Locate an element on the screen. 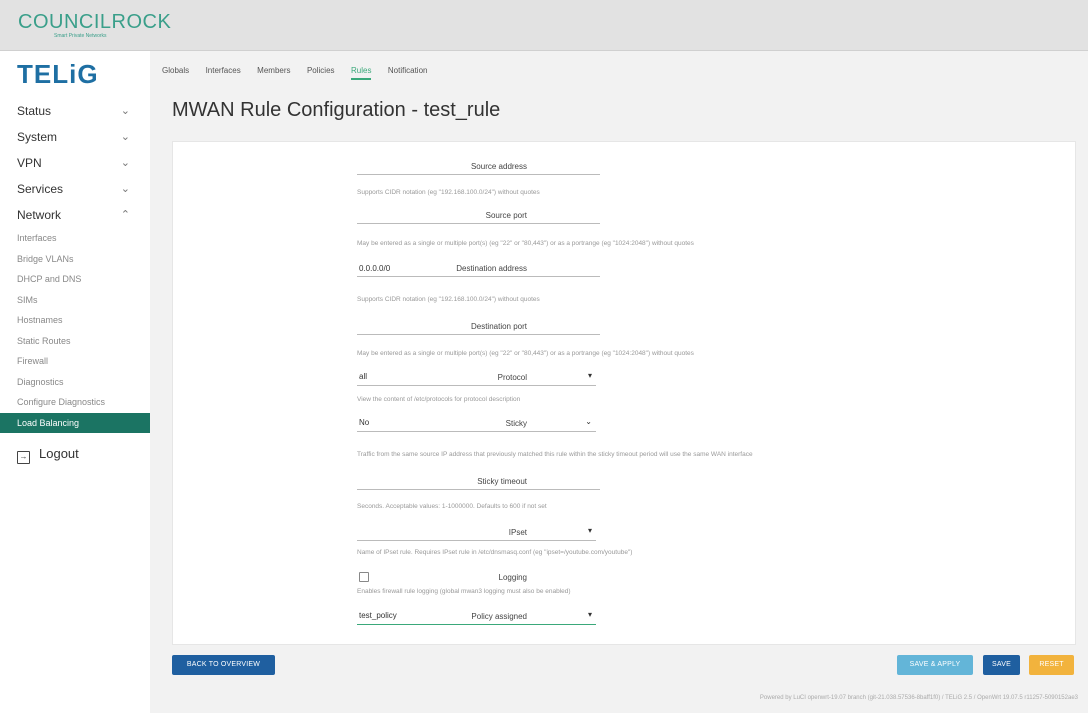  source-address-input is located at coordinates (478, 166).